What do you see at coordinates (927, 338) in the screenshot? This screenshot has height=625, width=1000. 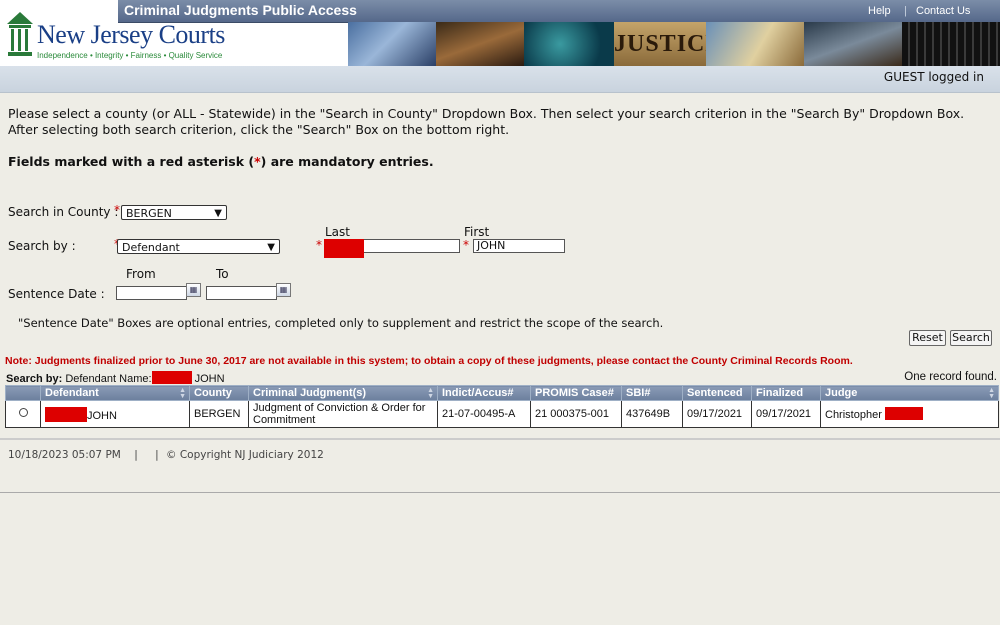 I see `reset-button: Reset` at bounding box center [927, 338].